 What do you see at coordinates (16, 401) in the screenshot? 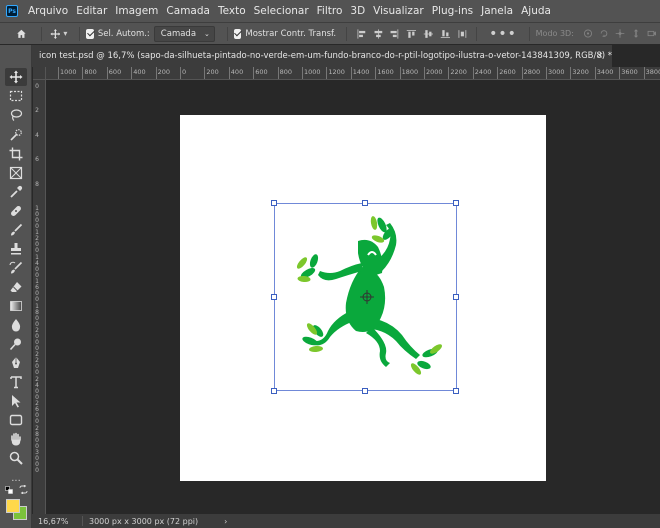
I see `path-select-tool` at bounding box center [16, 401].